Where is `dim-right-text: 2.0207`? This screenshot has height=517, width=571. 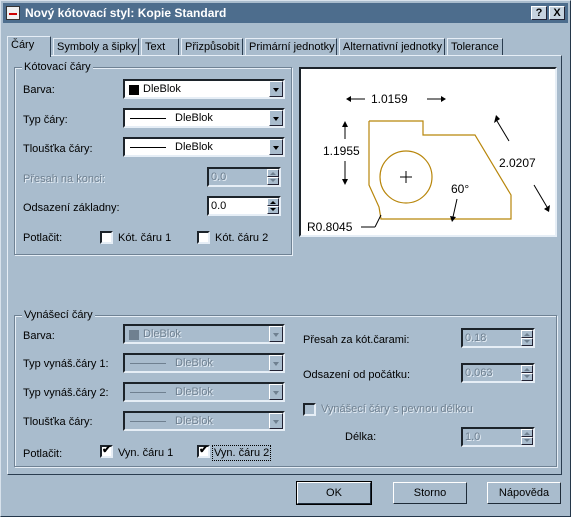
dim-right-text: 2.0207 is located at coordinates (517, 163).